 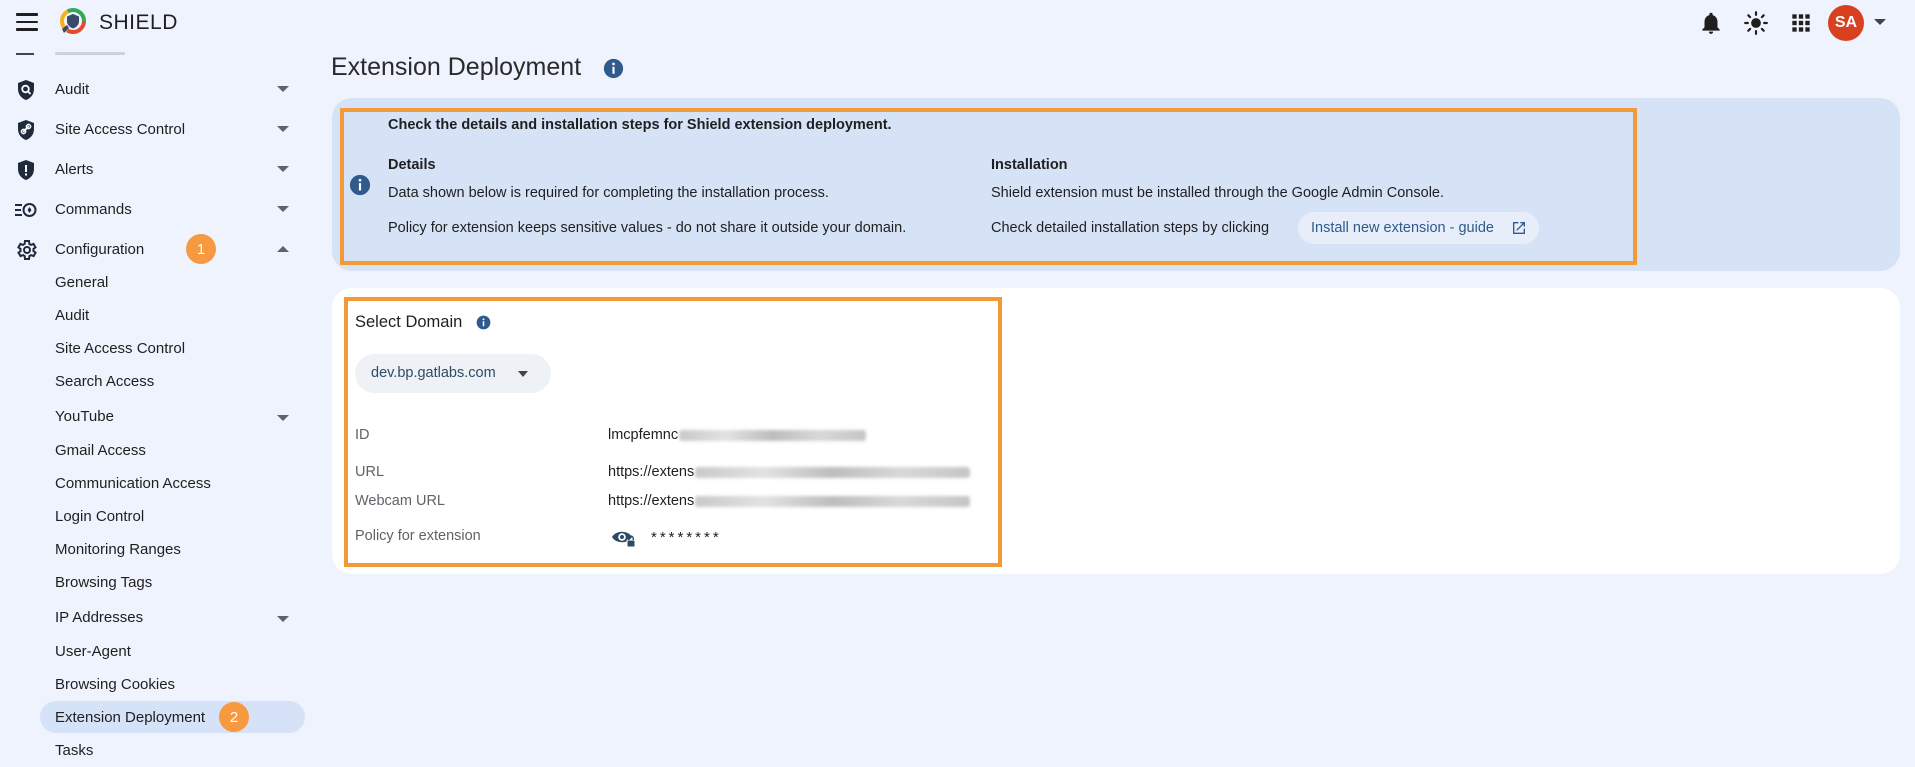 What do you see at coordinates (1801, 23) in the screenshot?
I see `apps-grid-icon` at bounding box center [1801, 23].